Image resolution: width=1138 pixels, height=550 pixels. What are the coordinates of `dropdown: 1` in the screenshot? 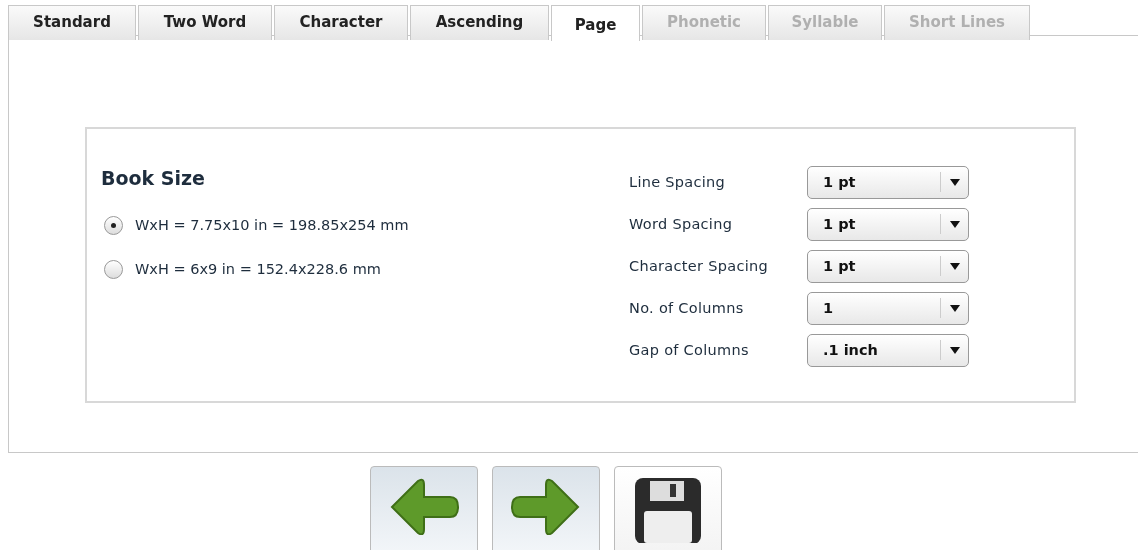 It's located at (888, 308).